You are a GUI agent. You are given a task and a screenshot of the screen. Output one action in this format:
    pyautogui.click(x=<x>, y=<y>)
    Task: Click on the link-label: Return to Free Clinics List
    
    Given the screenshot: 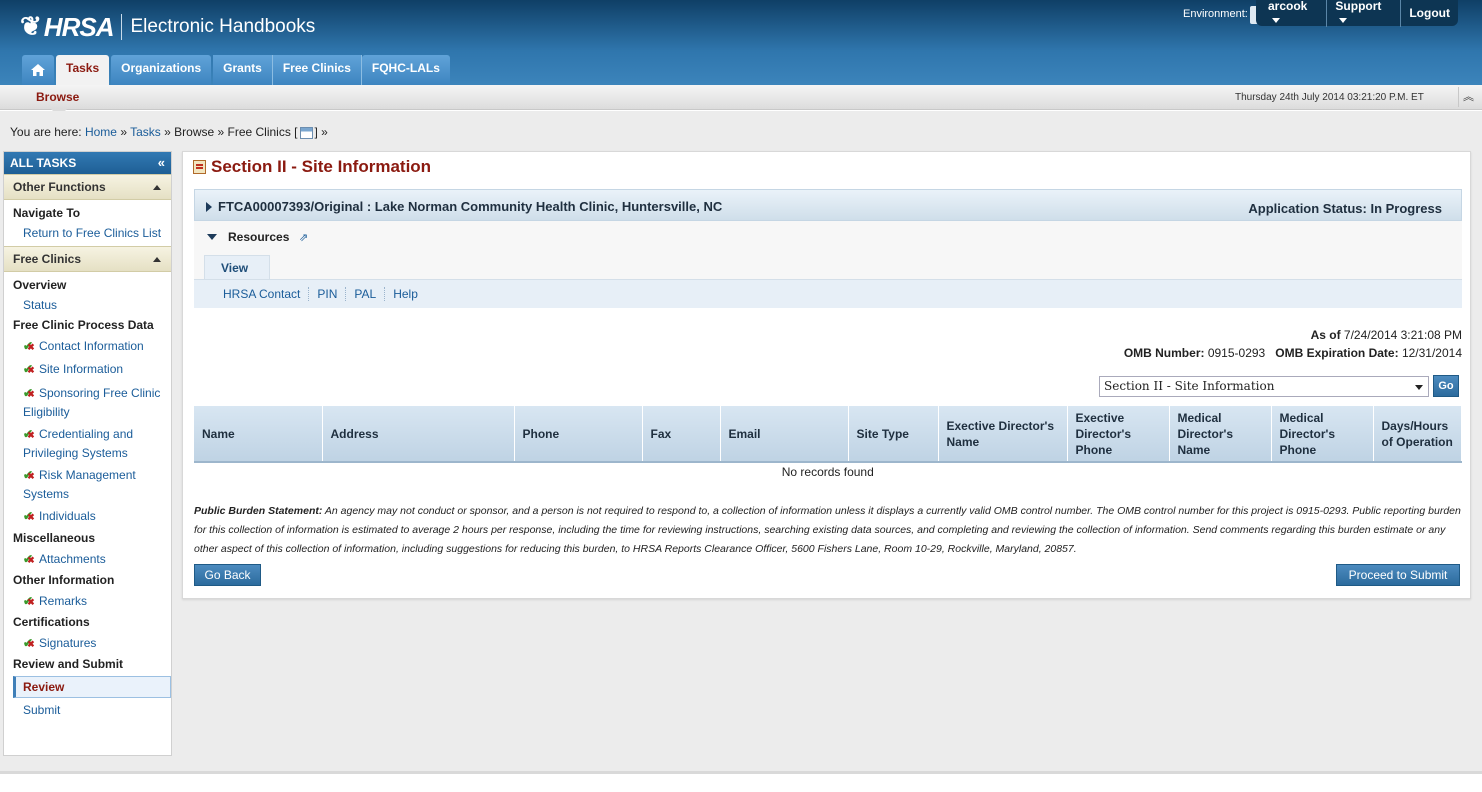 What is the action you would take?
    pyautogui.click(x=92, y=233)
    